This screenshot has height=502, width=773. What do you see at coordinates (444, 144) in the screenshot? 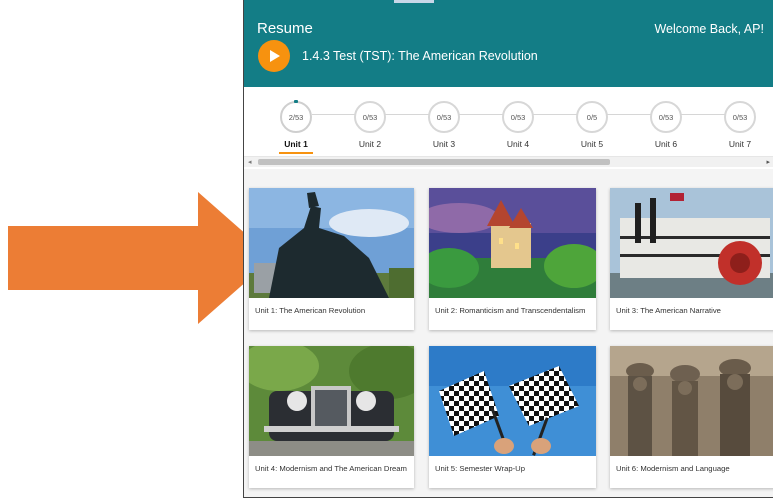
I see `unit-label: Unit 3` at bounding box center [444, 144].